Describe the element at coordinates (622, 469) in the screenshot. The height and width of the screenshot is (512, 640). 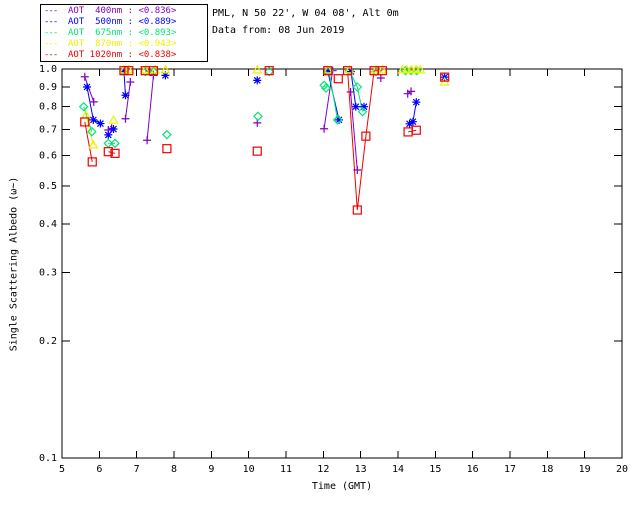
I see `x-tick-label: 20` at that location.